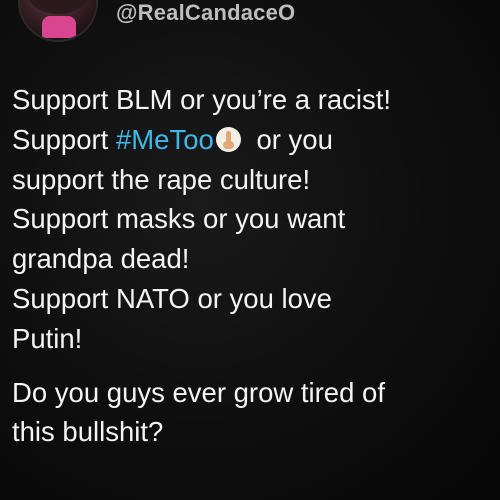 The width and height of the screenshot is (500, 500). I want to click on tweet-text: Support, so click(64, 139).